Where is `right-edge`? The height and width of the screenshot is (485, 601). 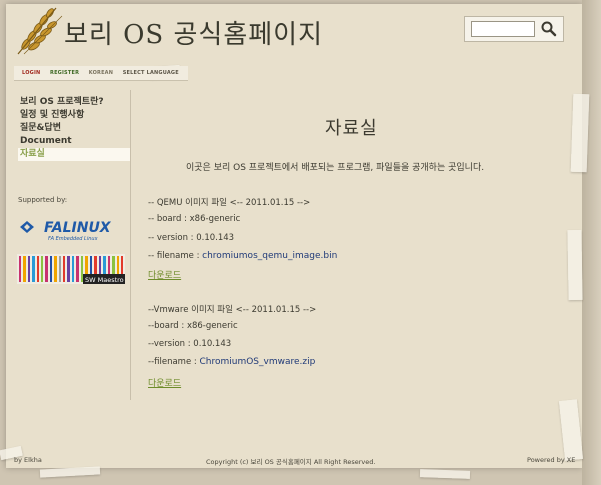
right-edge is located at coordinates (591, 242).